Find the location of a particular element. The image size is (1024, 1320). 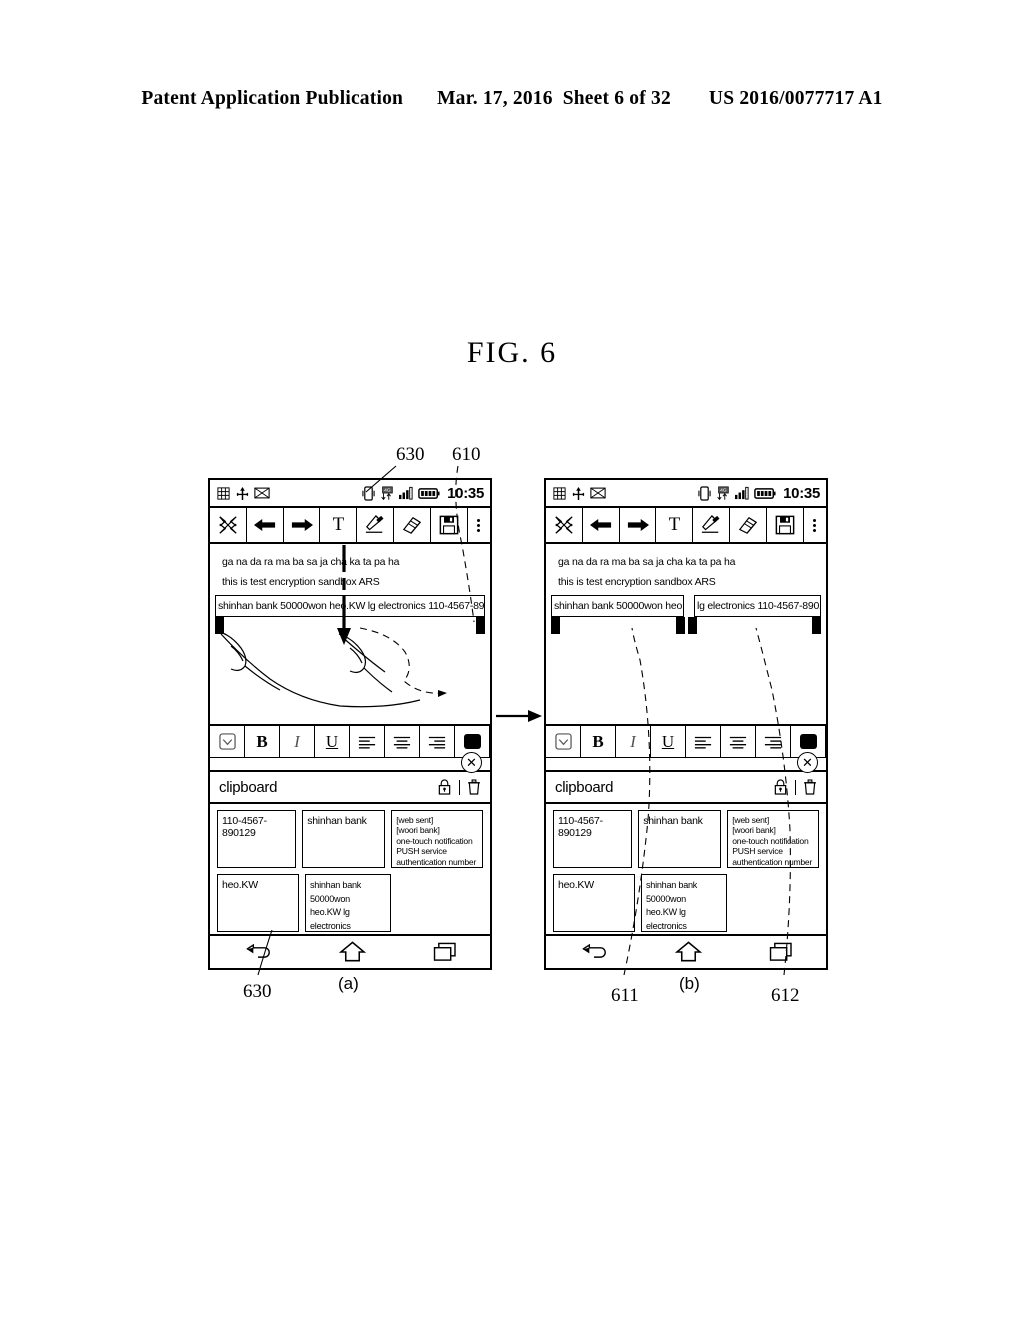

selection-handle-end is located at coordinates (480, 625).